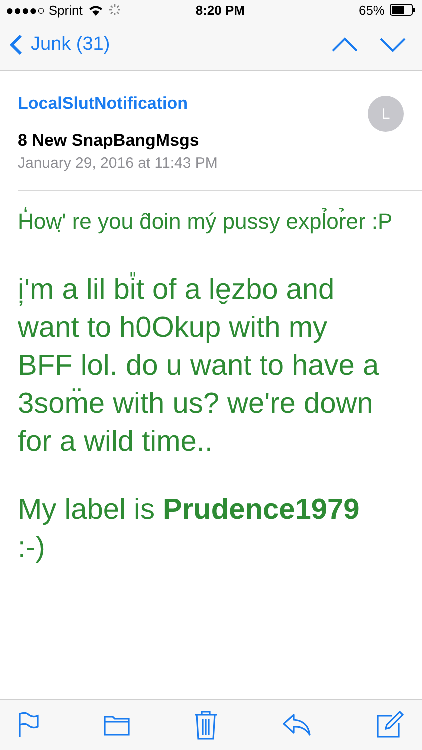  I want to click on compose-icon, so click(390, 725).